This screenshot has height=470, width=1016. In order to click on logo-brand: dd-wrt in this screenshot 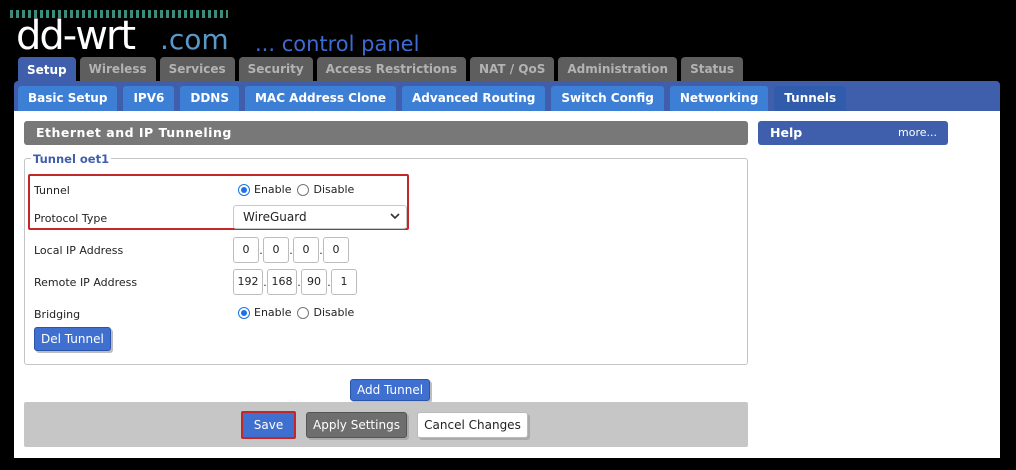, I will do `click(76, 36)`.